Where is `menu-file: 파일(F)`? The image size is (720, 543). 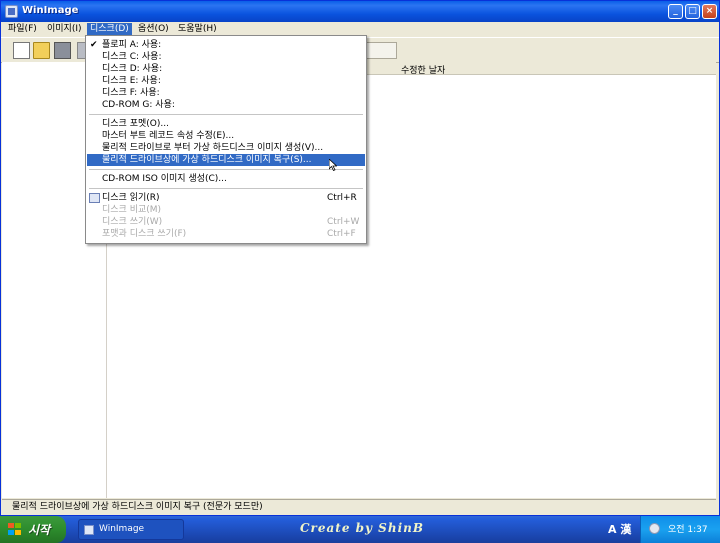
menu-file: 파일(F) is located at coordinates (22, 29).